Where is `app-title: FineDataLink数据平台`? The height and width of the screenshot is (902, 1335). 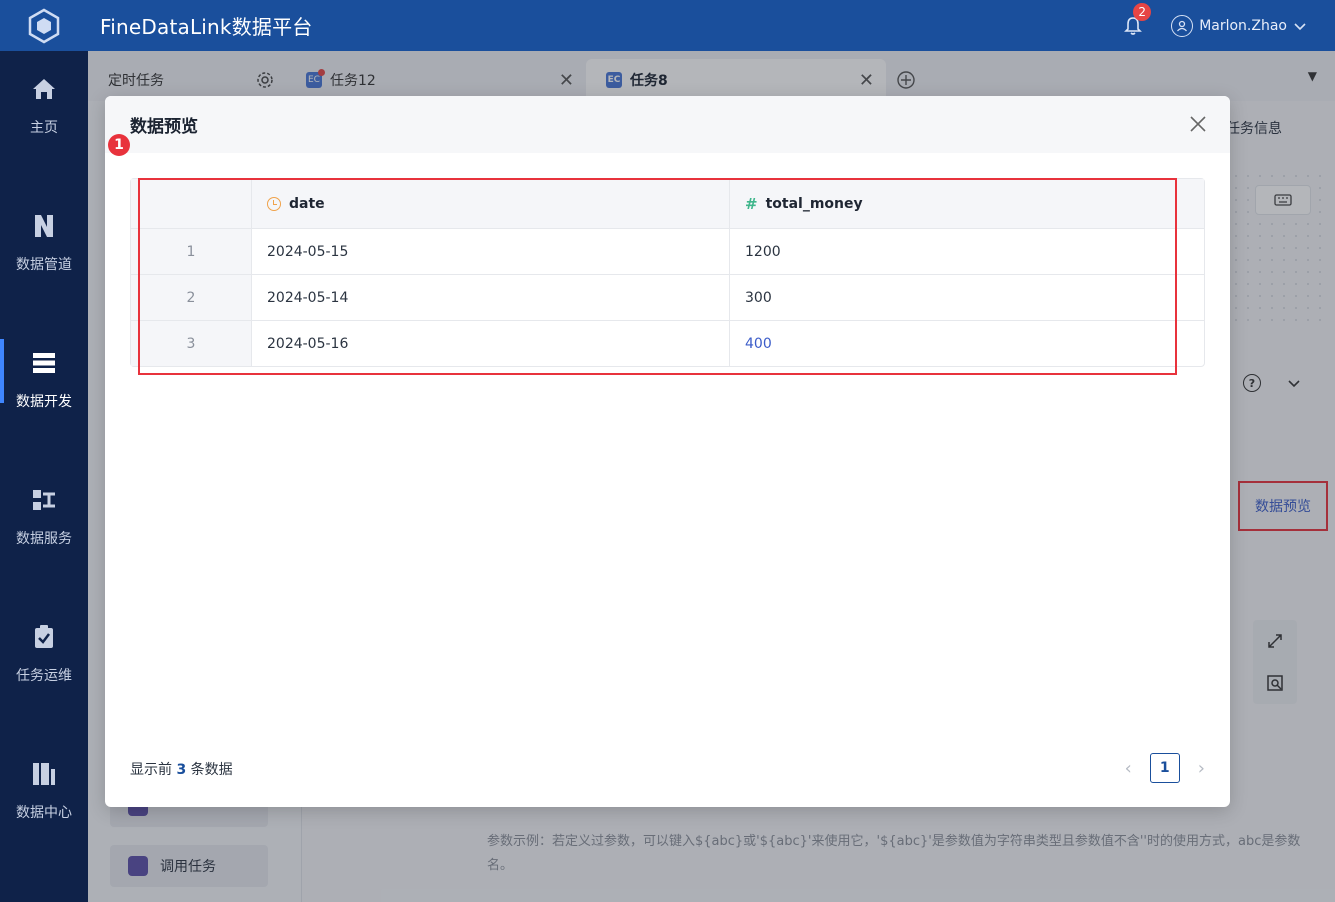
app-title: FineDataLink数据平台 is located at coordinates (206, 27).